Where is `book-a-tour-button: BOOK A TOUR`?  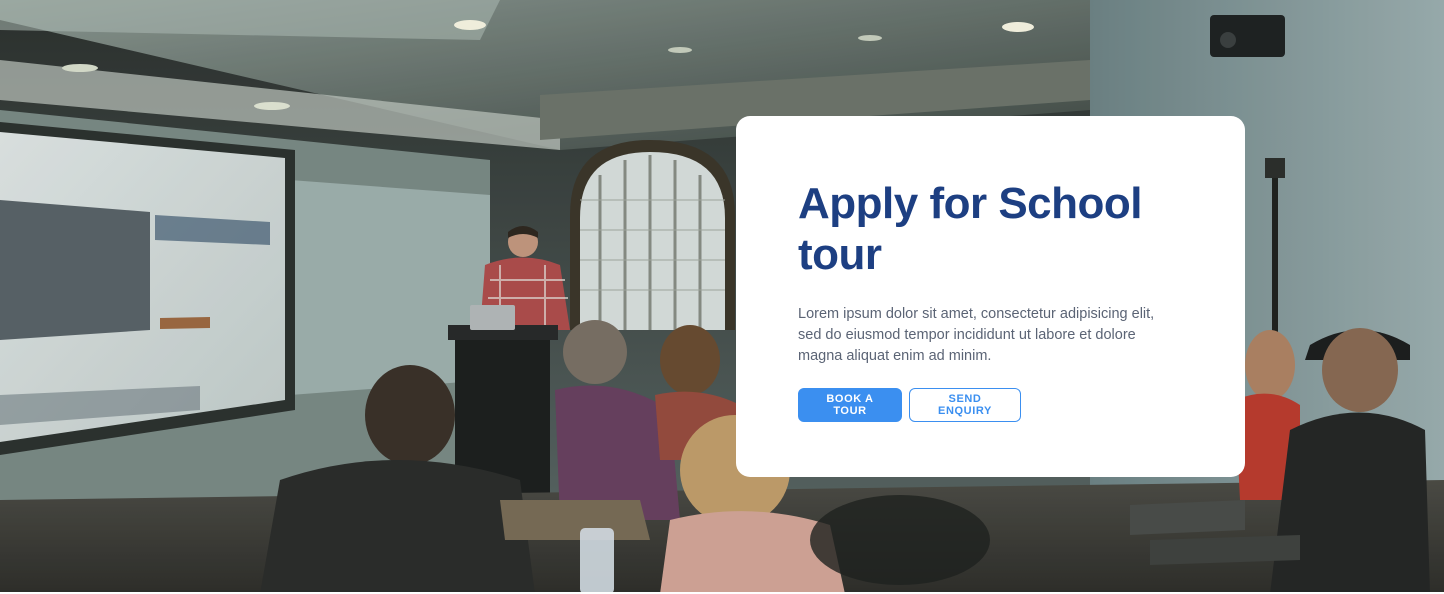 book-a-tour-button: BOOK A TOUR is located at coordinates (850, 405).